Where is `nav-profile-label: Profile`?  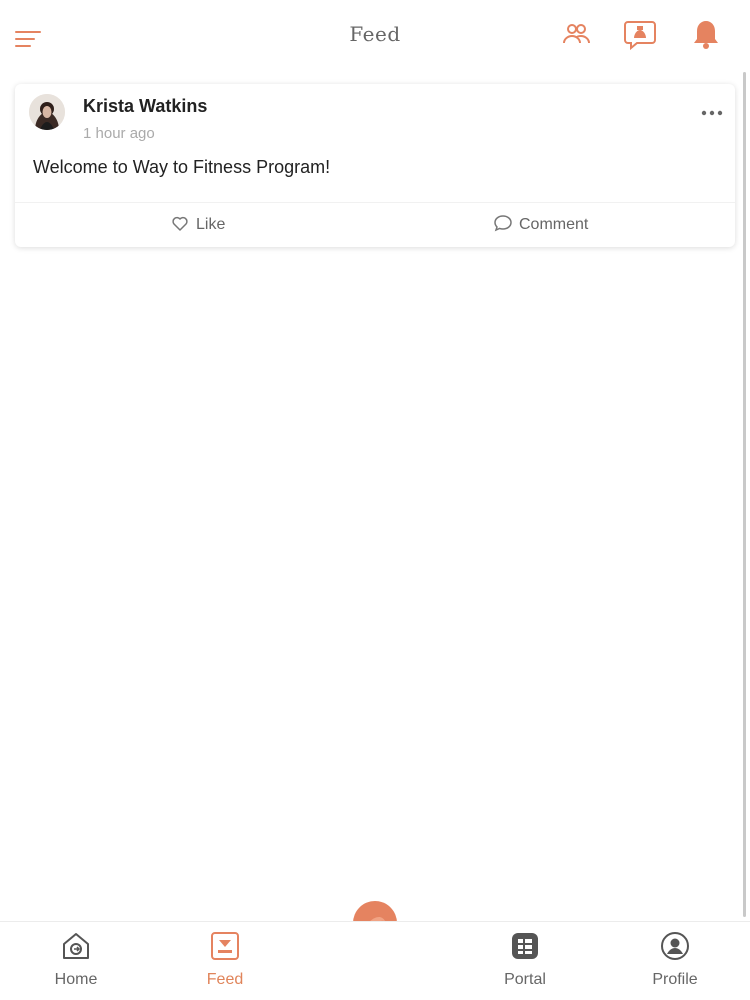 nav-profile-label: Profile is located at coordinates (675, 979).